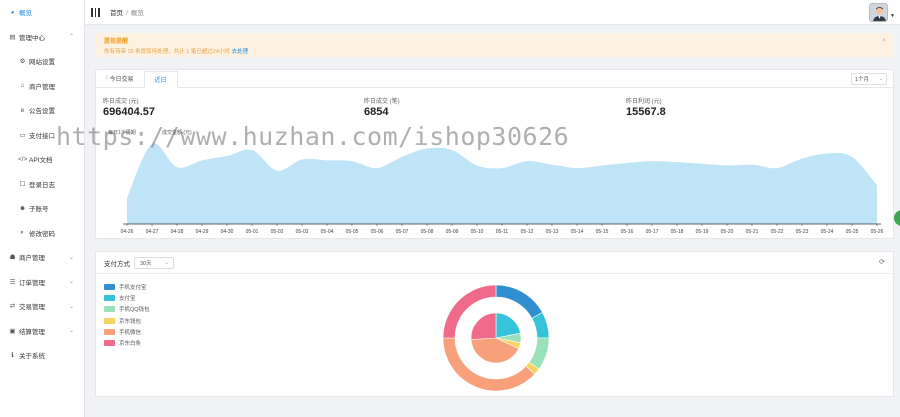 The height and width of the screenshot is (417, 900). What do you see at coordinates (42, 12) in the screenshot?
I see `sidebar-item: ◕ 概览` at bounding box center [42, 12].